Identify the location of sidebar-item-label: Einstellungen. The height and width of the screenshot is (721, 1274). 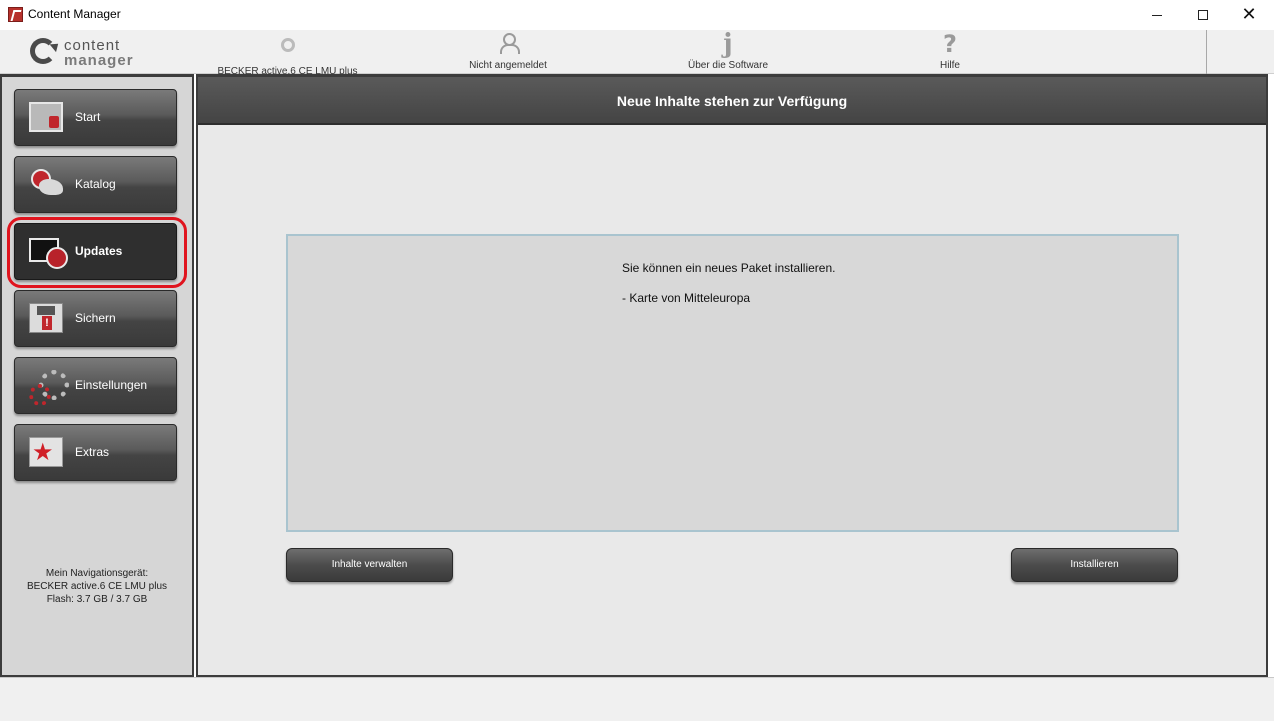
(111, 385).